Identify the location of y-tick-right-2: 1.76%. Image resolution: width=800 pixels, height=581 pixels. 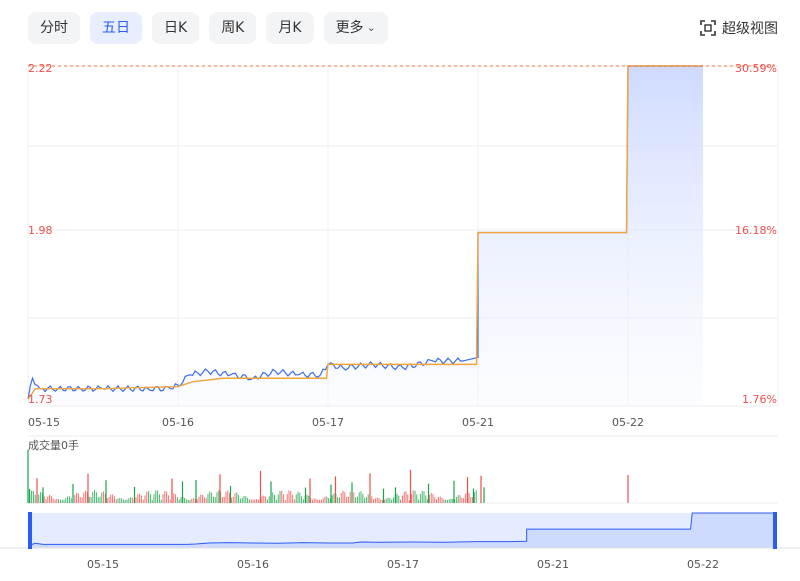
(759, 399).